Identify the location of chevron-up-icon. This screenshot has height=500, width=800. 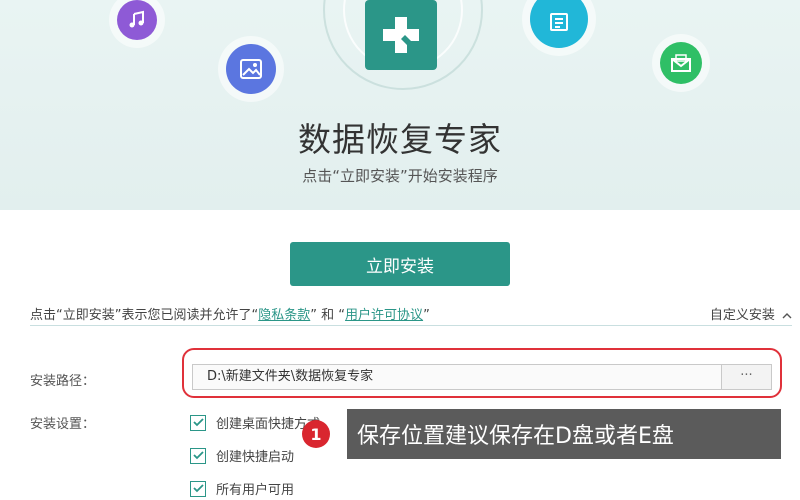
(787, 316).